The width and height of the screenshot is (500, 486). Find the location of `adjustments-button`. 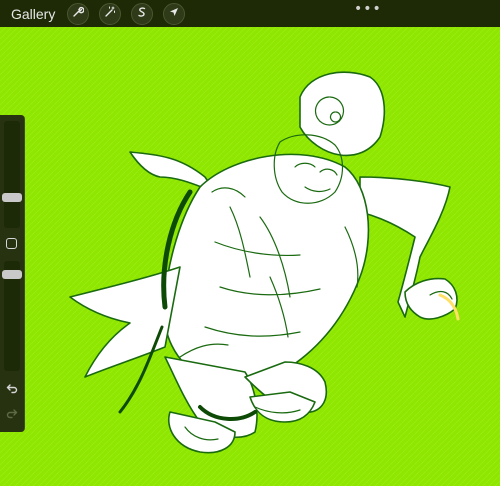

adjustments-button is located at coordinates (110, 13).